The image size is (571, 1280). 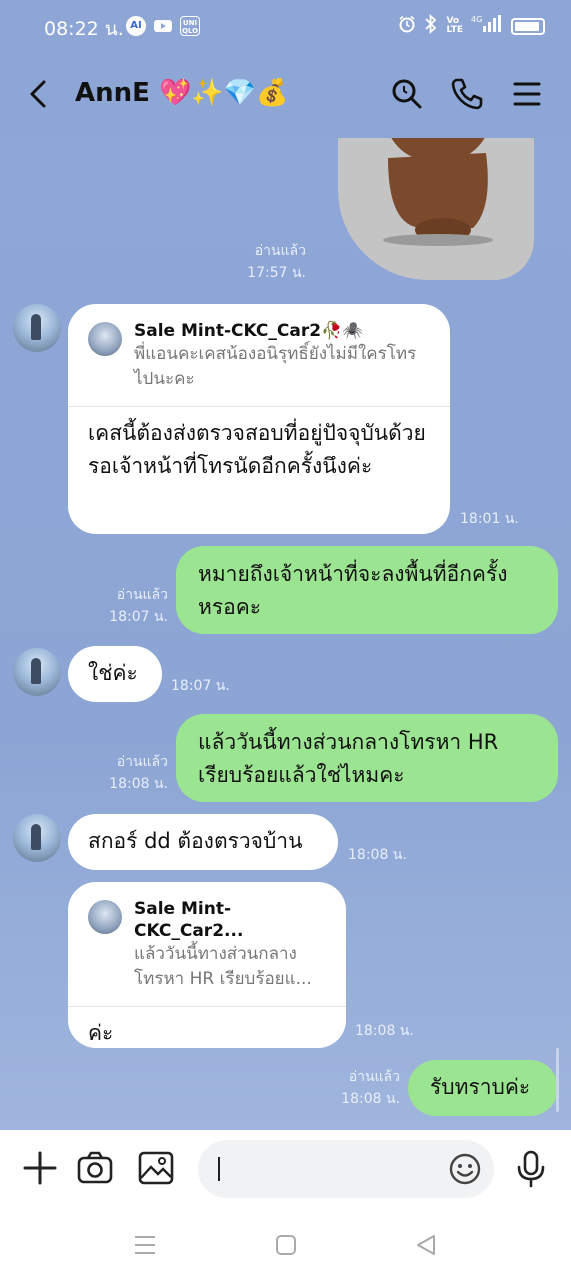 What do you see at coordinates (219, 1169) in the screenshot?
I see `text-cursor` at bounding box center [219, 1169].